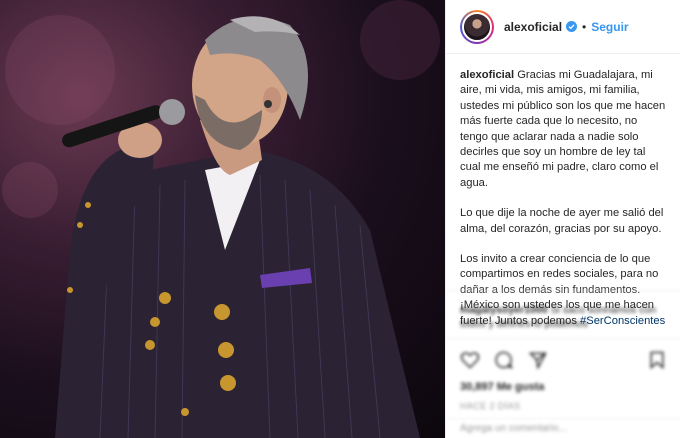 The height and width of the screenshot is (438, 680). Describe the element at coordinates (477, 26) in the screenshot. I see `avatar` at that location.